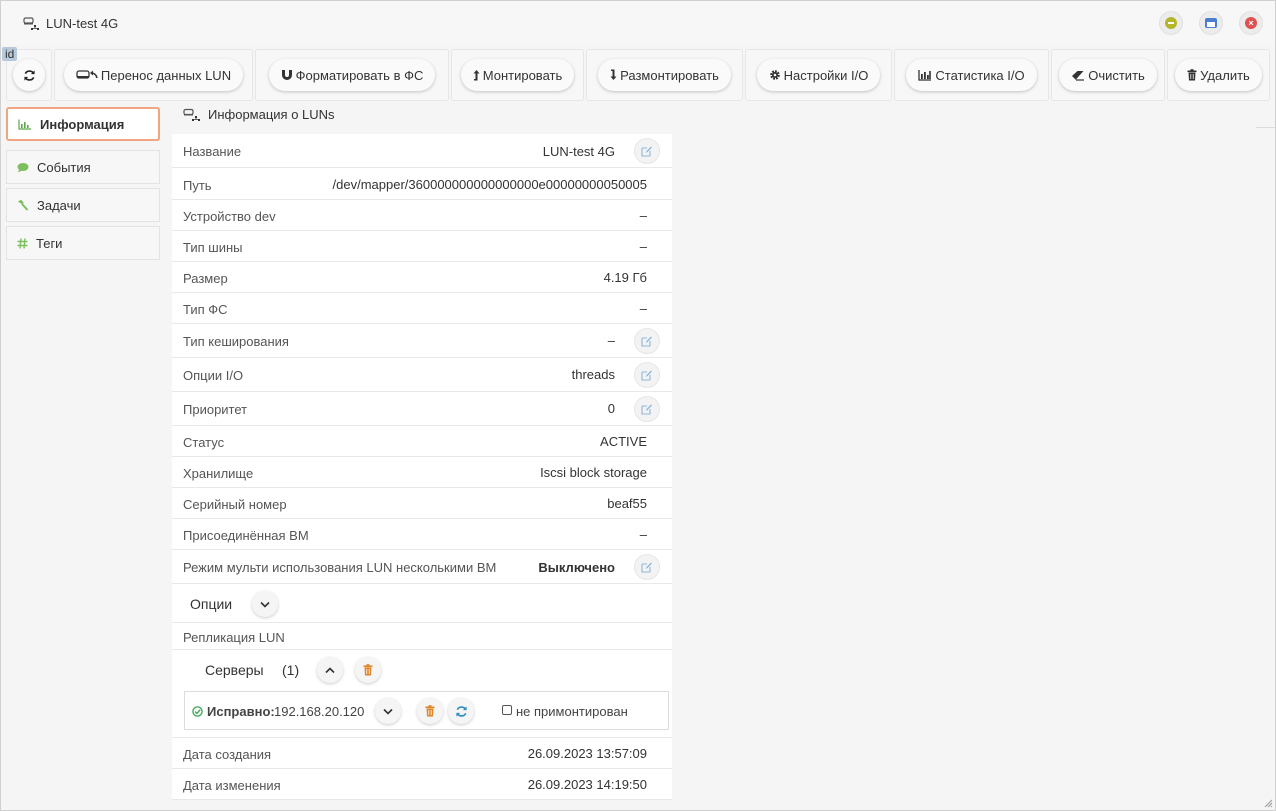 This screenshot has width=1276, height=811. Describe the element at coordinates (522, 75) in the screenshot. I see `mount-label: Монтировать` at that location.